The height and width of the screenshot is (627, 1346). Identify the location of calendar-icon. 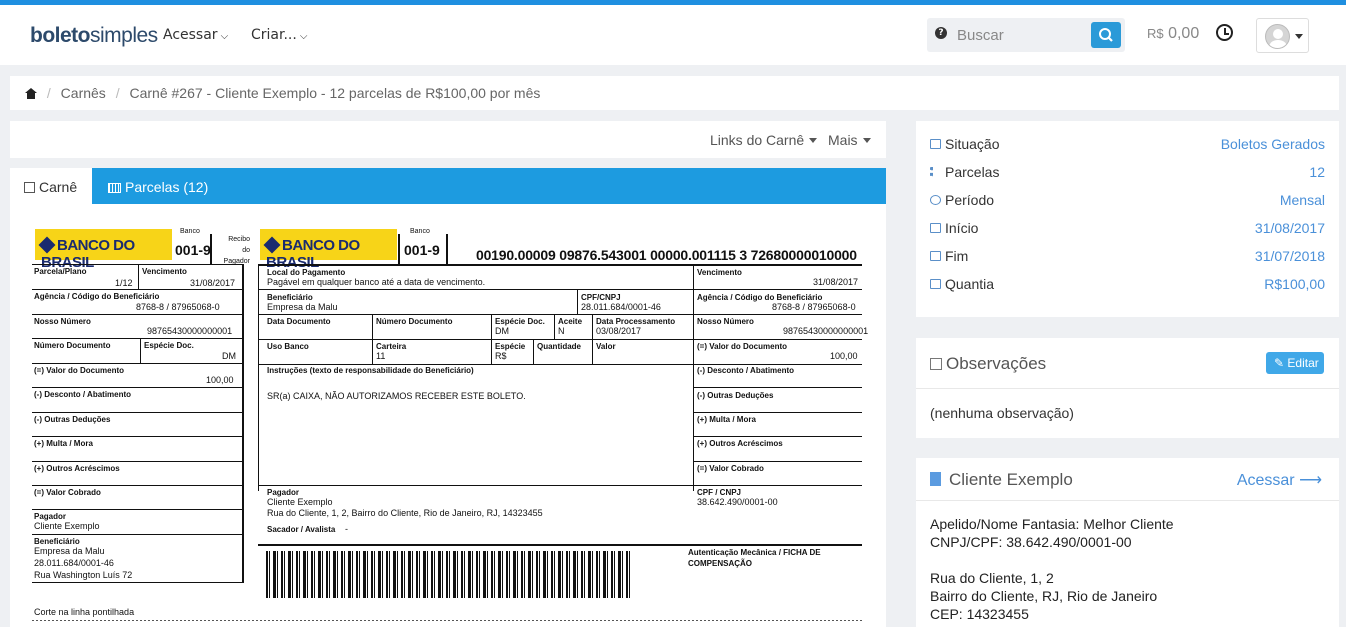
(935, 256).